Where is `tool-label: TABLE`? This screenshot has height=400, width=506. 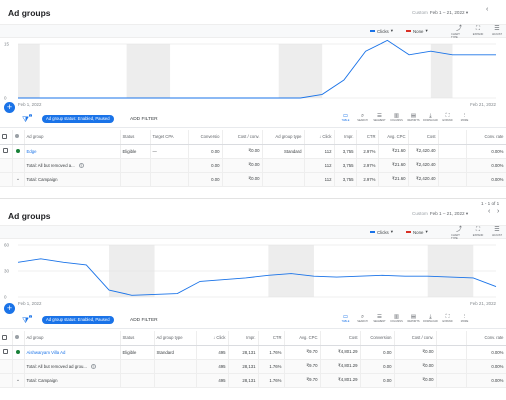 tool-label: TABLE is located at coordinates (345, 321).